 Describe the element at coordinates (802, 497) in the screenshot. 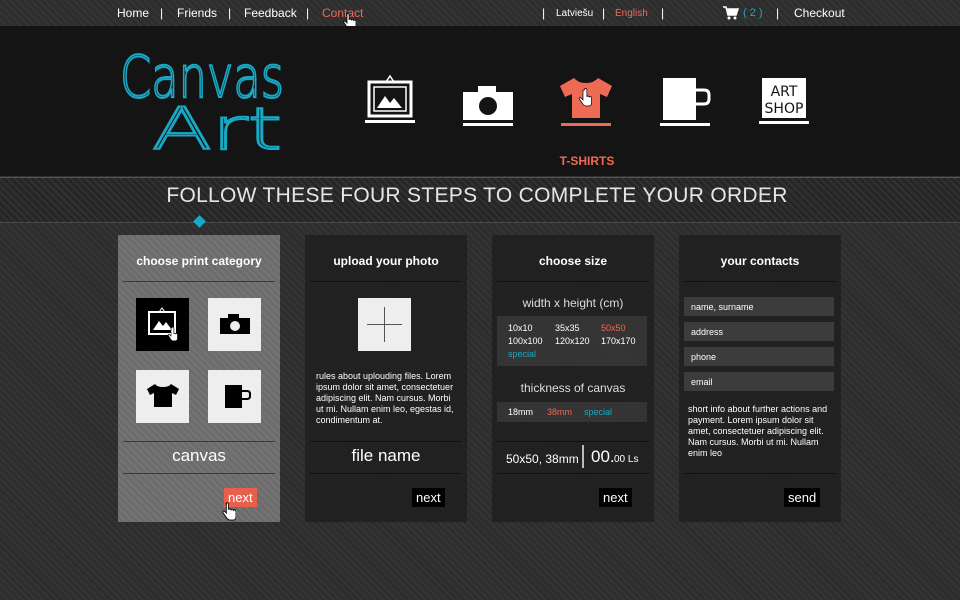

I see `send-button: send` at that location.